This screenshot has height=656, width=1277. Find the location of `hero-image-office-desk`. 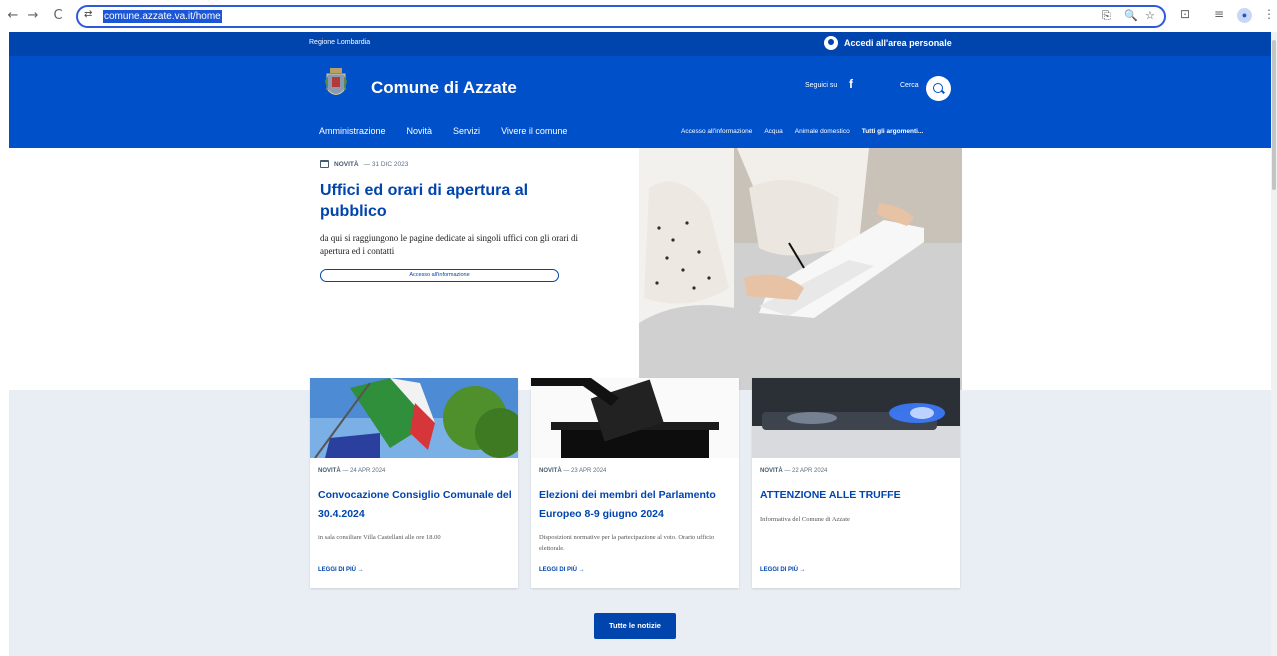

hero-image-office-desk is located at coordinates (800, 269).